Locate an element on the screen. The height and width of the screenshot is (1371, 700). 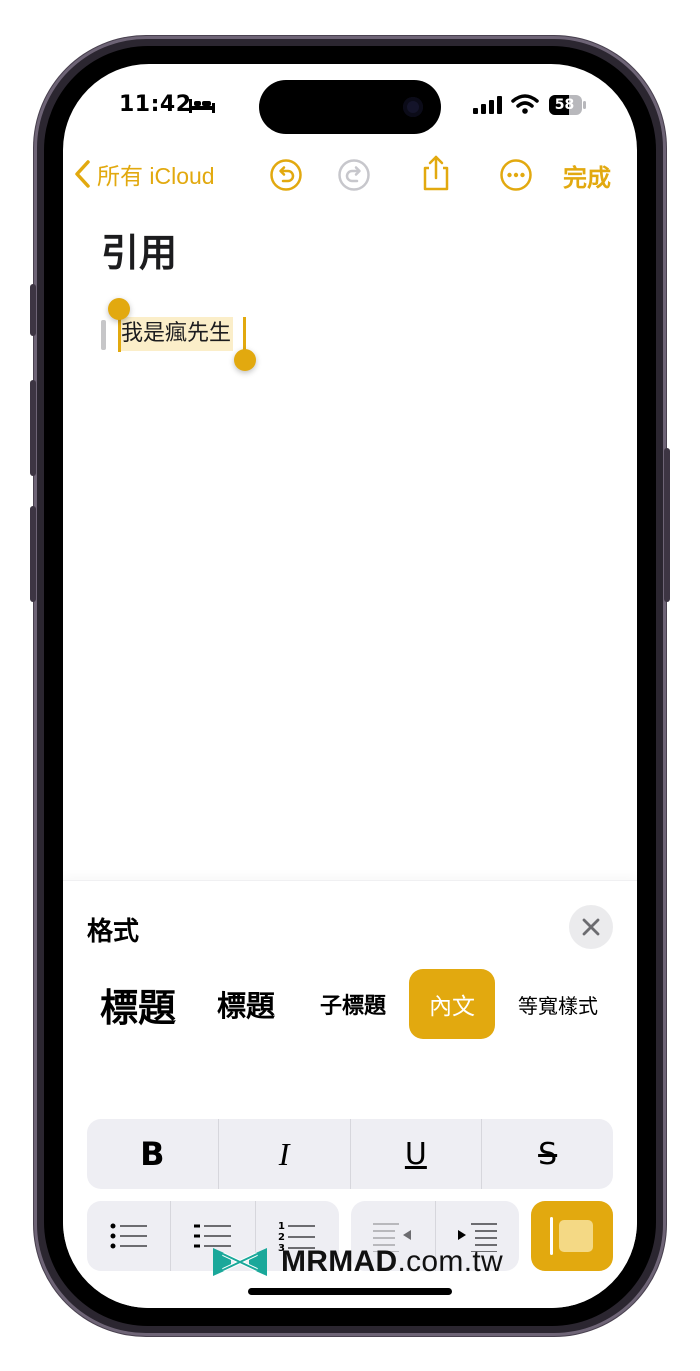
mrmad-logo-icon is located at coordinates (240, 1262).